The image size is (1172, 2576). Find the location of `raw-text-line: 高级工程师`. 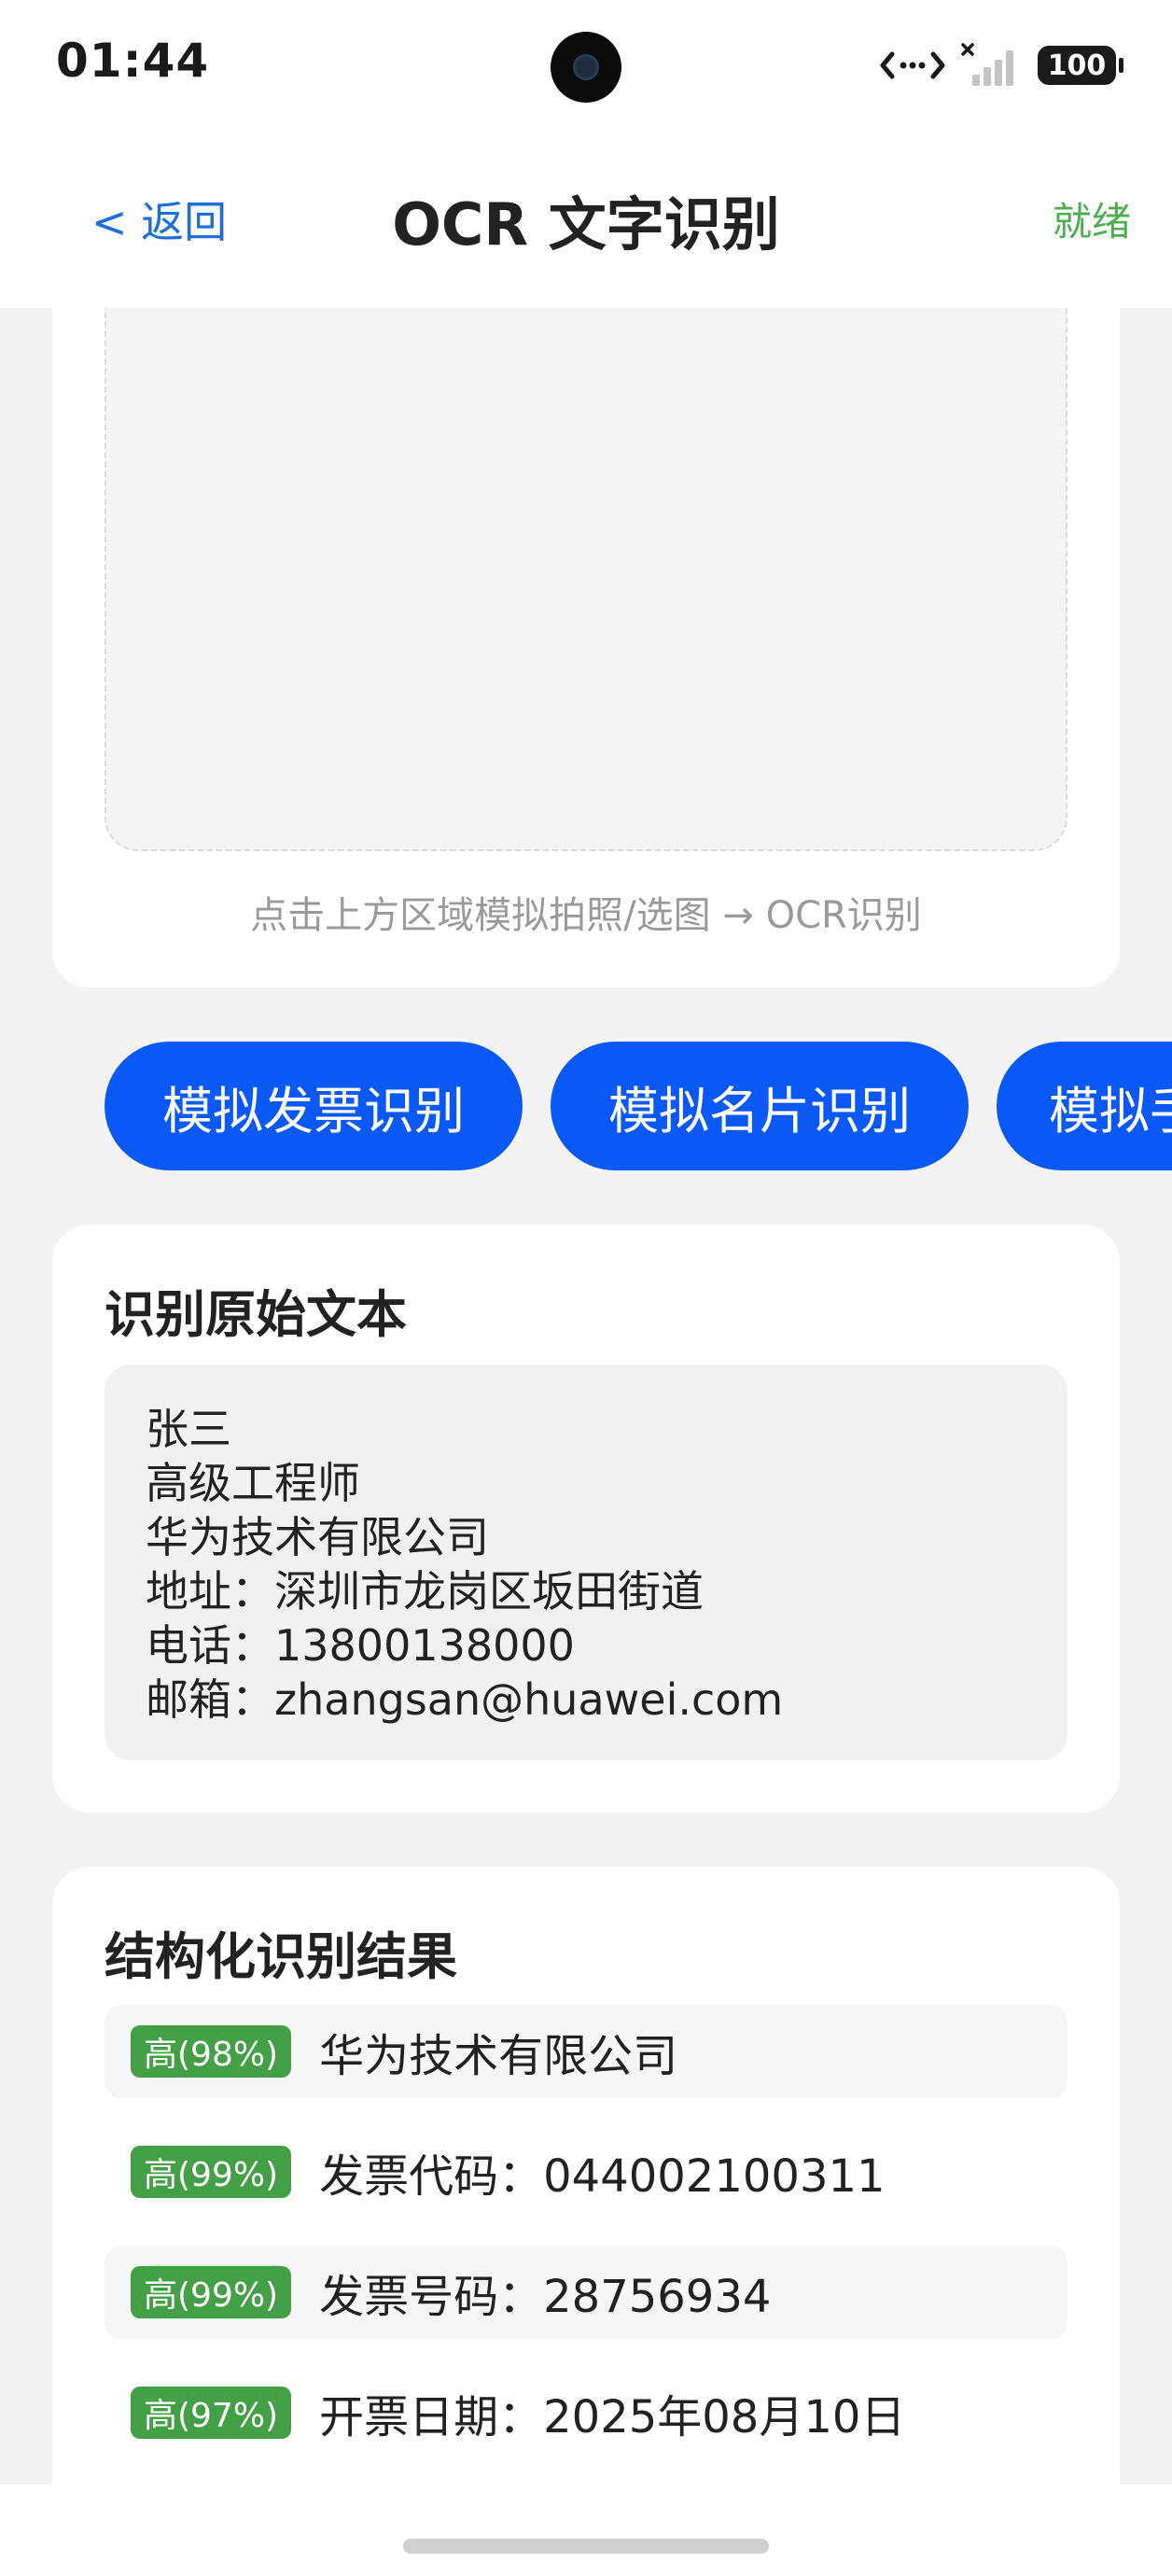

raw-text-line: 高级工程师 is located at coordinates (253, 1483).